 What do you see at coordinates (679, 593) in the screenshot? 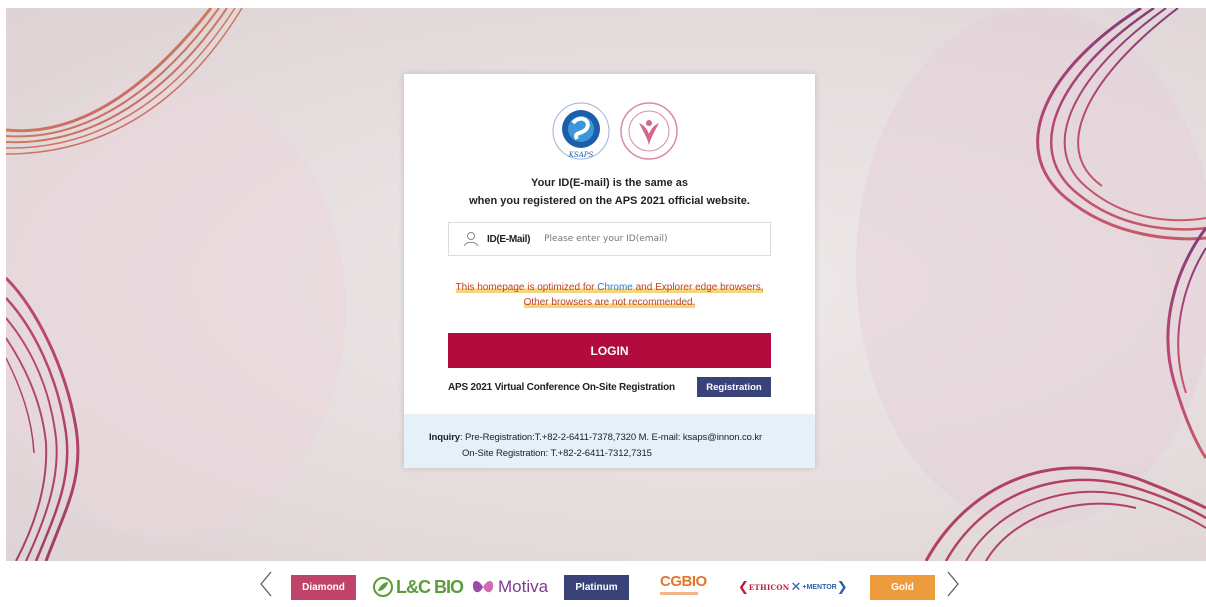
I see `cgbio-underline` at bounding box center [679, 593].